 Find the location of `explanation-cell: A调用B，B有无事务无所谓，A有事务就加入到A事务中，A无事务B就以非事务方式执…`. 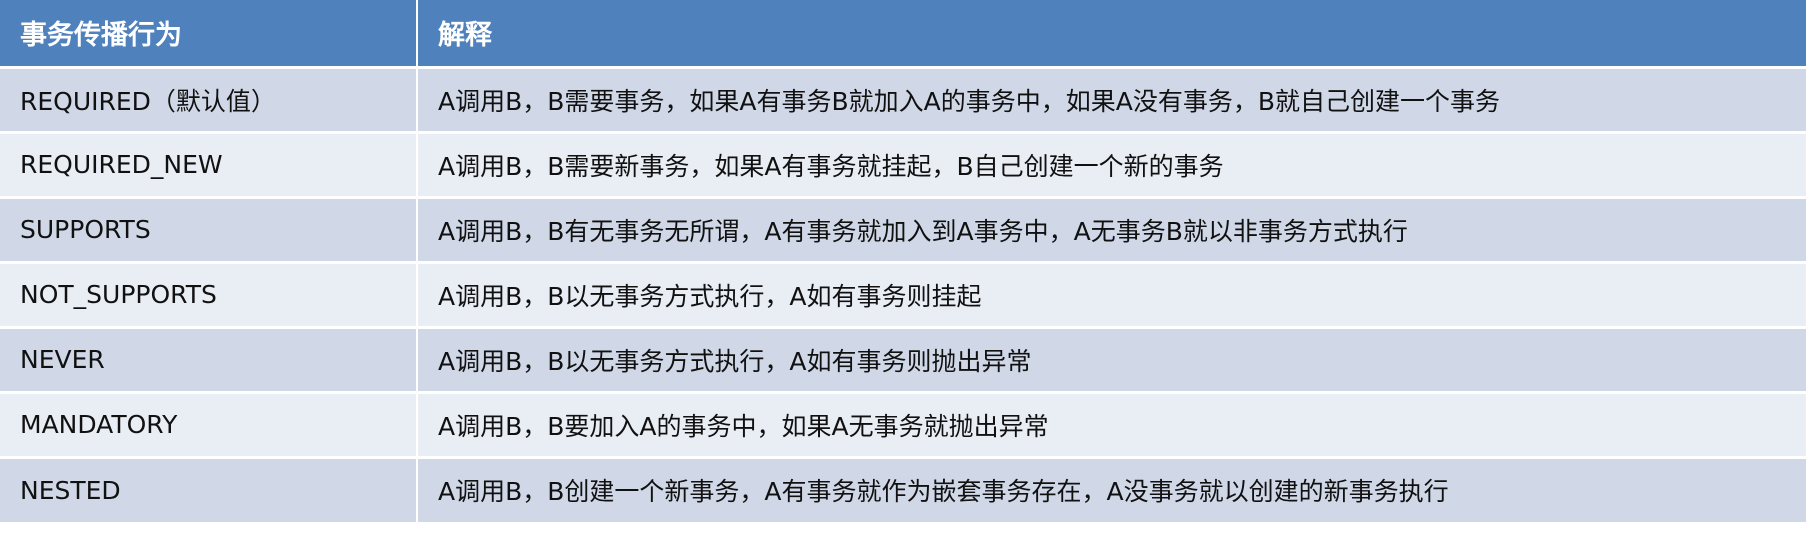

explanation-cell: A调用B，B有无事务无所谓，A有事务就加入到A事务中，A无事务B就以非事务方式执… is located at coordinates (1111, 228).